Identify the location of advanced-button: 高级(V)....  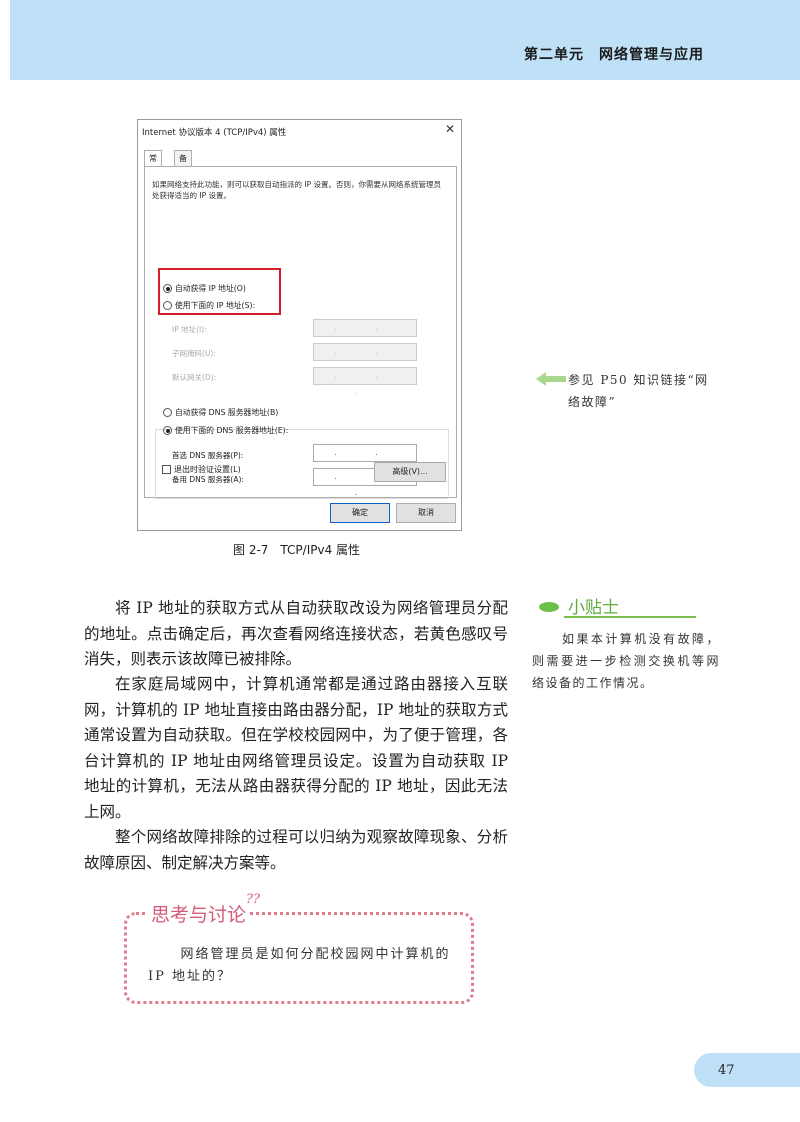
(410, 472).